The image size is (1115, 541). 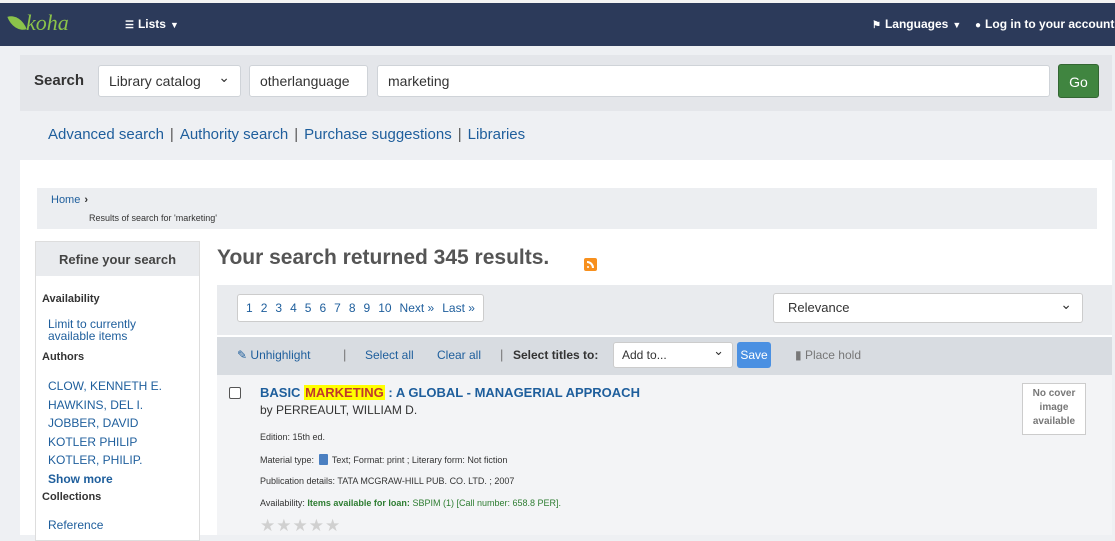 What do you see at coordinates (63, 357) in the screenshot?
I see `authors-heading: Authors` at bounding box center [63, 357].